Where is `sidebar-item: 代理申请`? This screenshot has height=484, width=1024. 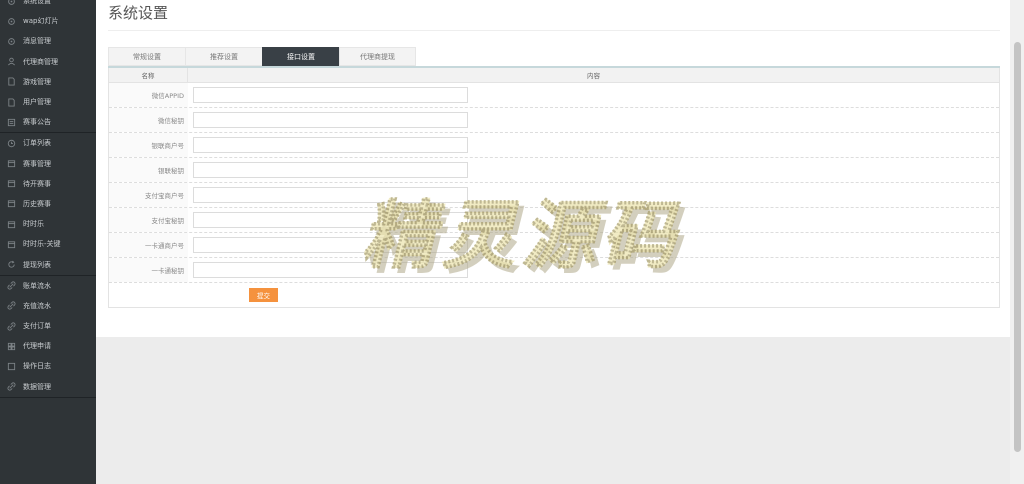
sidebar-item: 代理申请 is located at coordinates (48, 346).